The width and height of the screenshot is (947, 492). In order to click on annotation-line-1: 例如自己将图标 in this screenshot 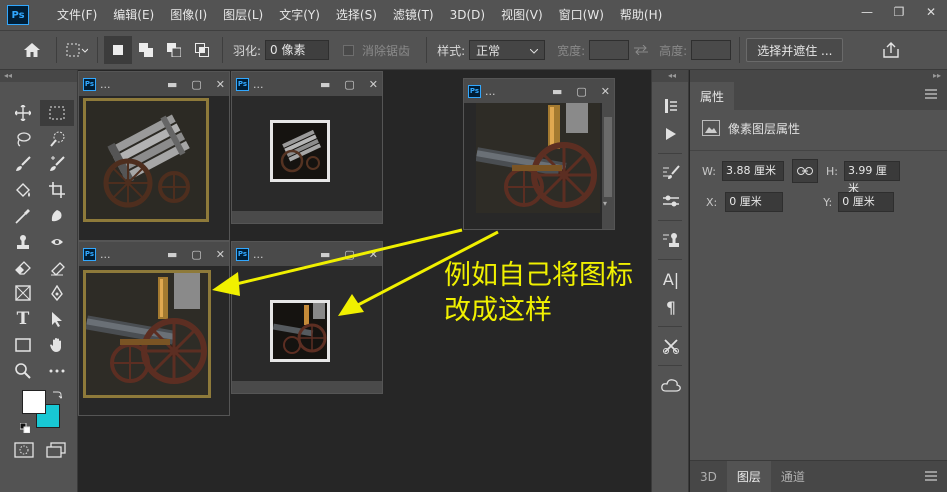, I will do `click(538, 275)`.